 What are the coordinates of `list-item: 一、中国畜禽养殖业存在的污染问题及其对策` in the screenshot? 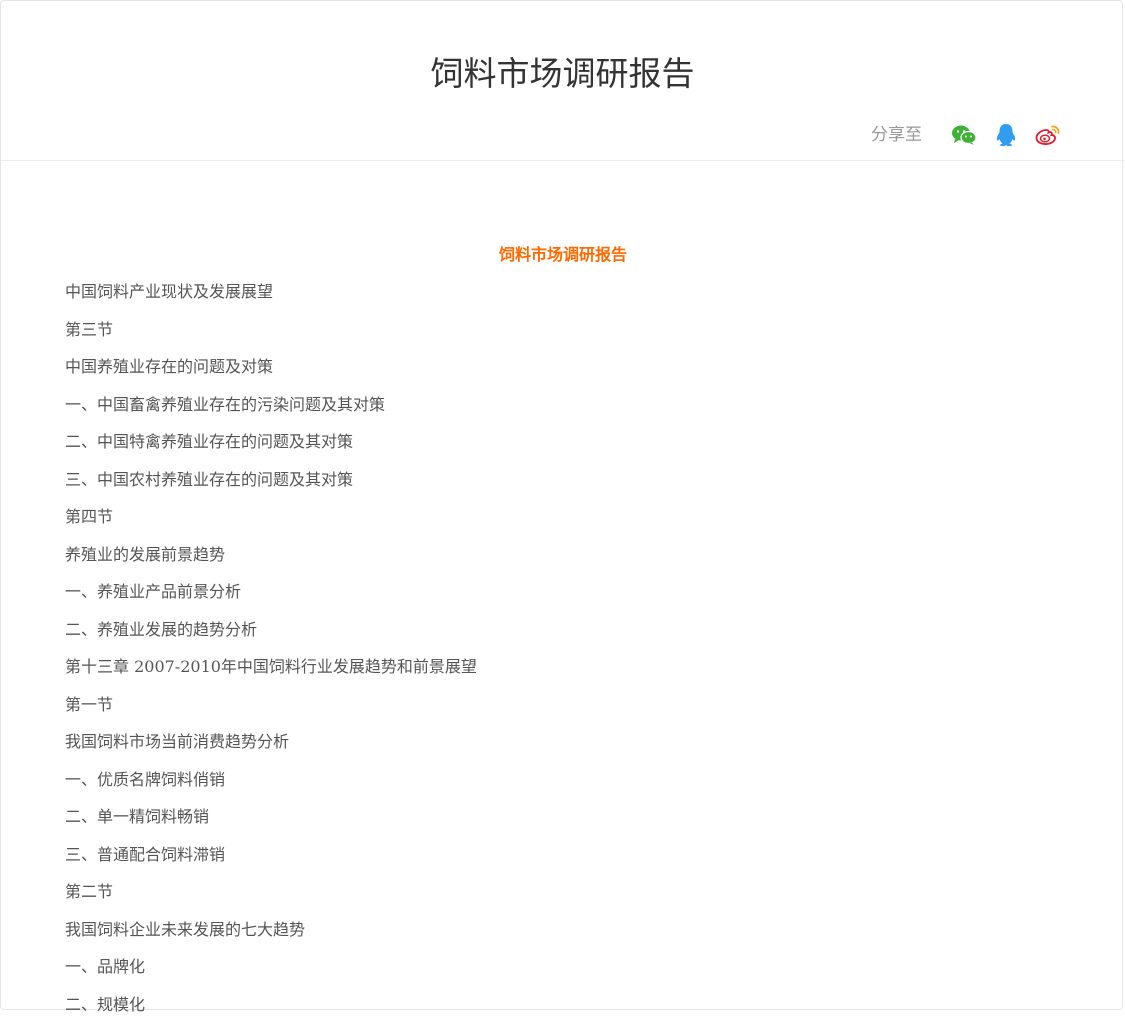 It's located at (563, 405).